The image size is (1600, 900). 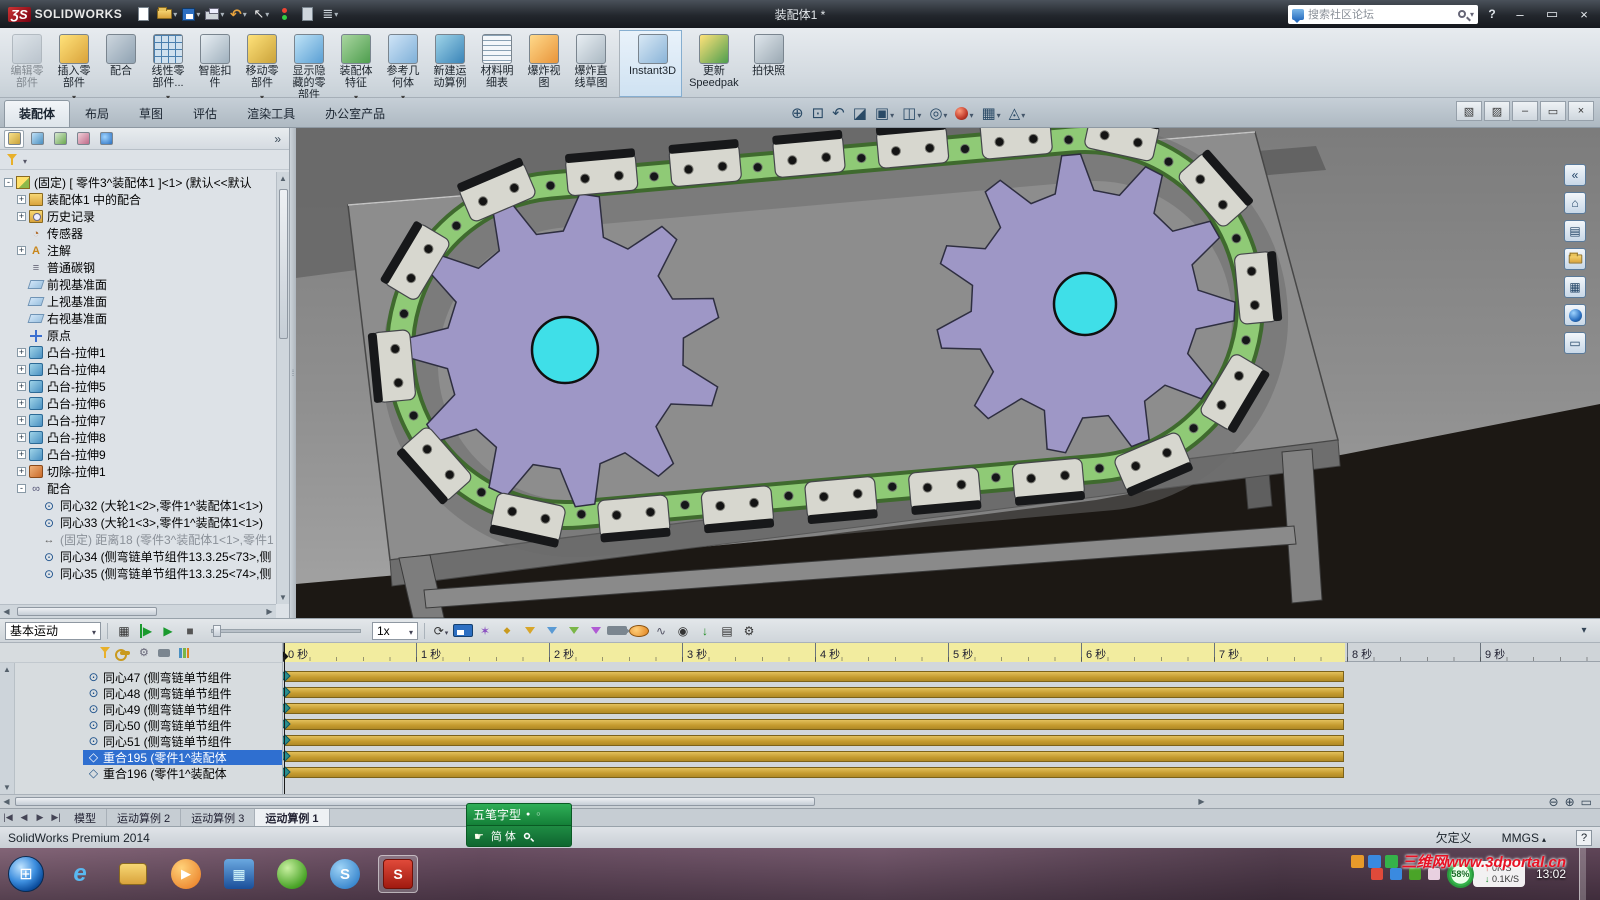 I want to click on motion-tree-row: 同心51 (侧弯链单节组件, so click(x=148, y=741).